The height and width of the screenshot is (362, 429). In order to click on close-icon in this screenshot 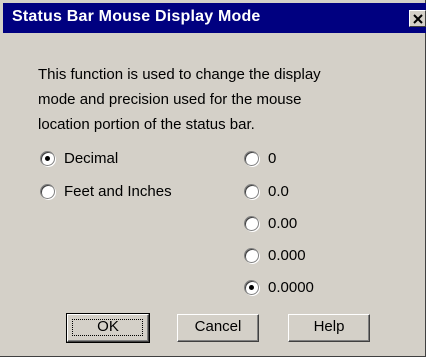, I will do `click(418, 19)`.